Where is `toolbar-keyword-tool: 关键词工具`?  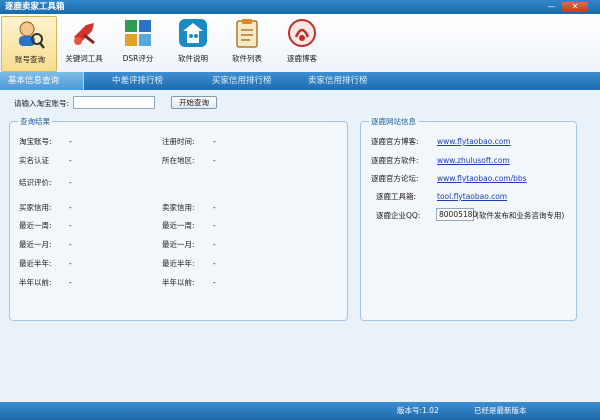
toolbar-keyword-tool: 关键词工具 is located at coordinates (84, 44).